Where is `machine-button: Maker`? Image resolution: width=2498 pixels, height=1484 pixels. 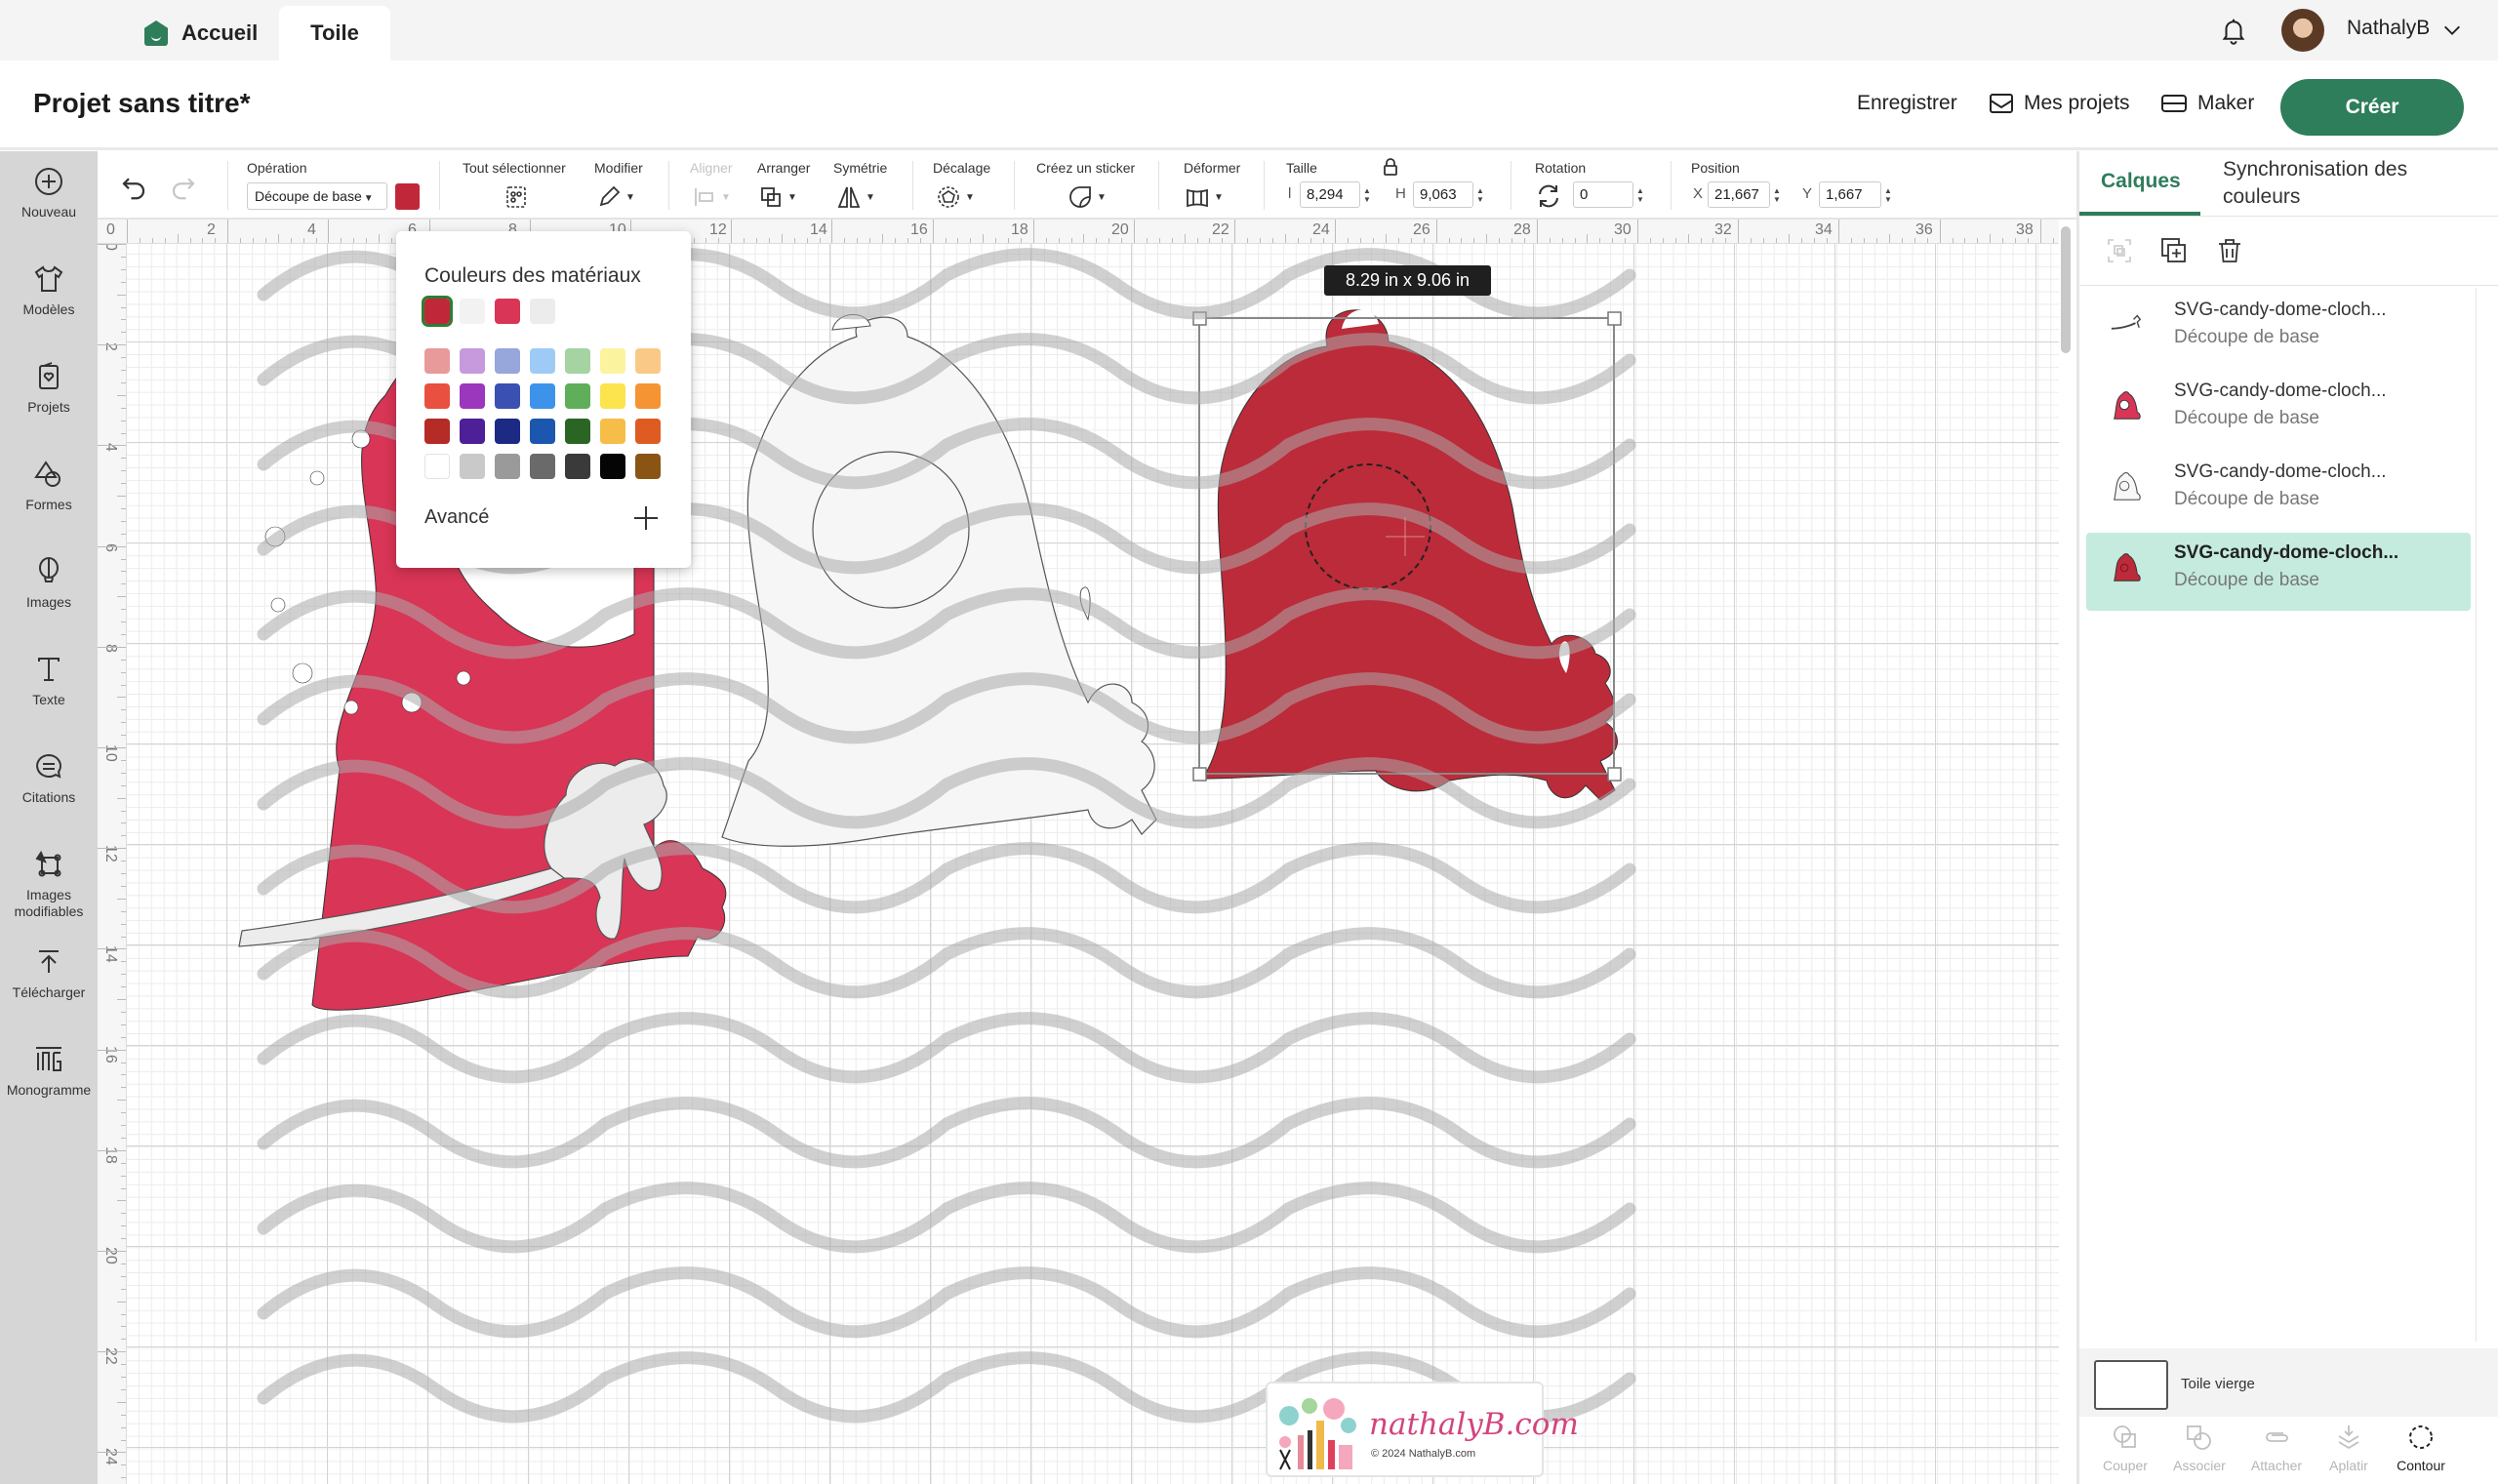 machine-button: Maker is located at coordinates (2207, 103).